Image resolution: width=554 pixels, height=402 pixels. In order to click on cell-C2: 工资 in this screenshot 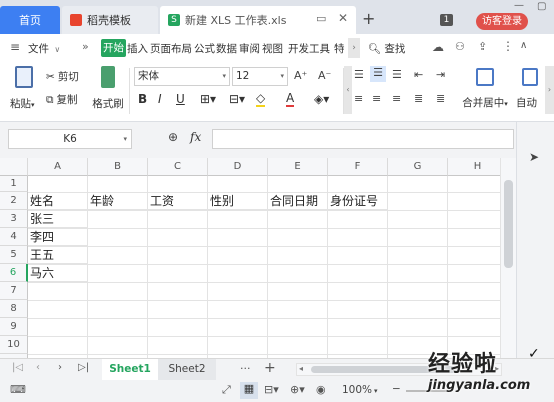, I will do `click(178, 201)`.